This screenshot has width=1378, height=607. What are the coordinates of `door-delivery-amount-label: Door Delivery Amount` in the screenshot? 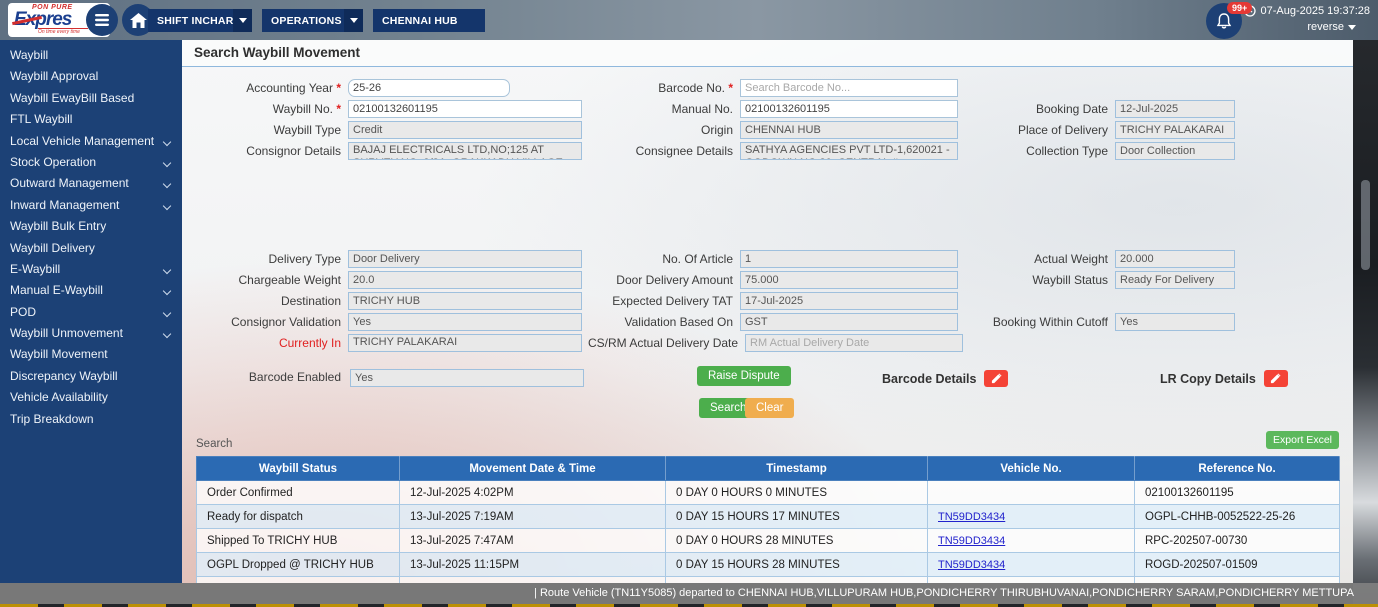 It's located at (674, 280).